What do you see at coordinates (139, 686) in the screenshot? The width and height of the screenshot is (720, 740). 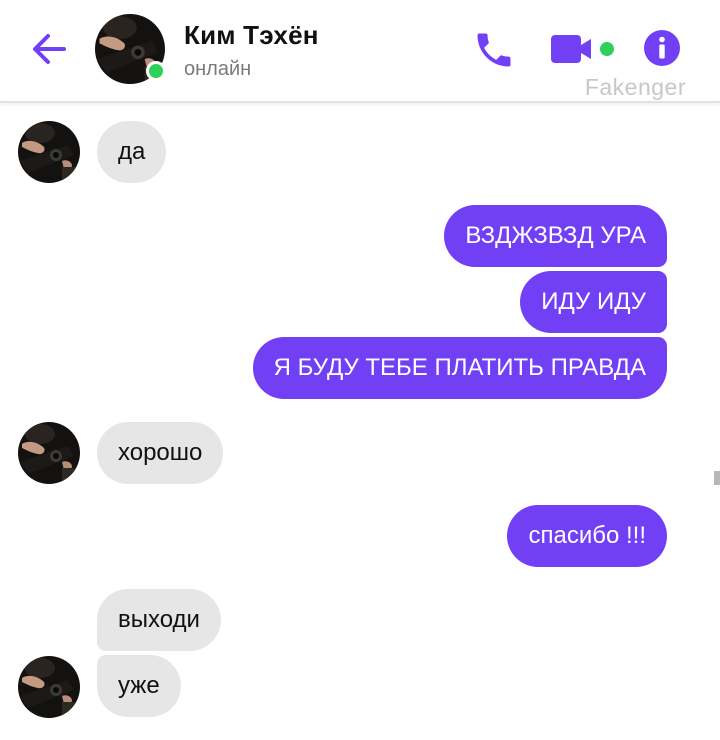 I see `message-incoming: уже` at bounding box center [139, 686].